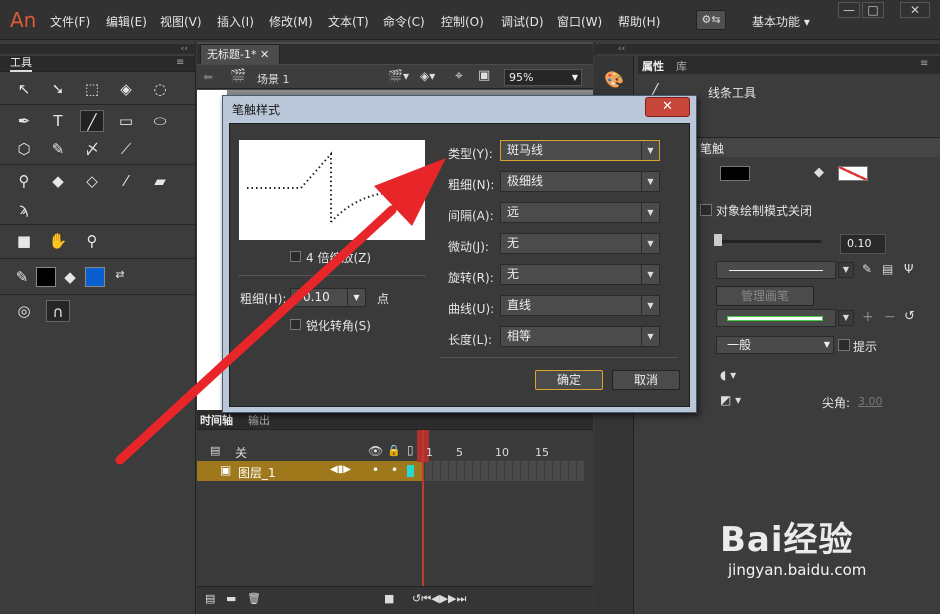  Describe the element at coordinates (126, 121) in the screenshot. I see `rectangle-tool-icon: ▭` at that location.